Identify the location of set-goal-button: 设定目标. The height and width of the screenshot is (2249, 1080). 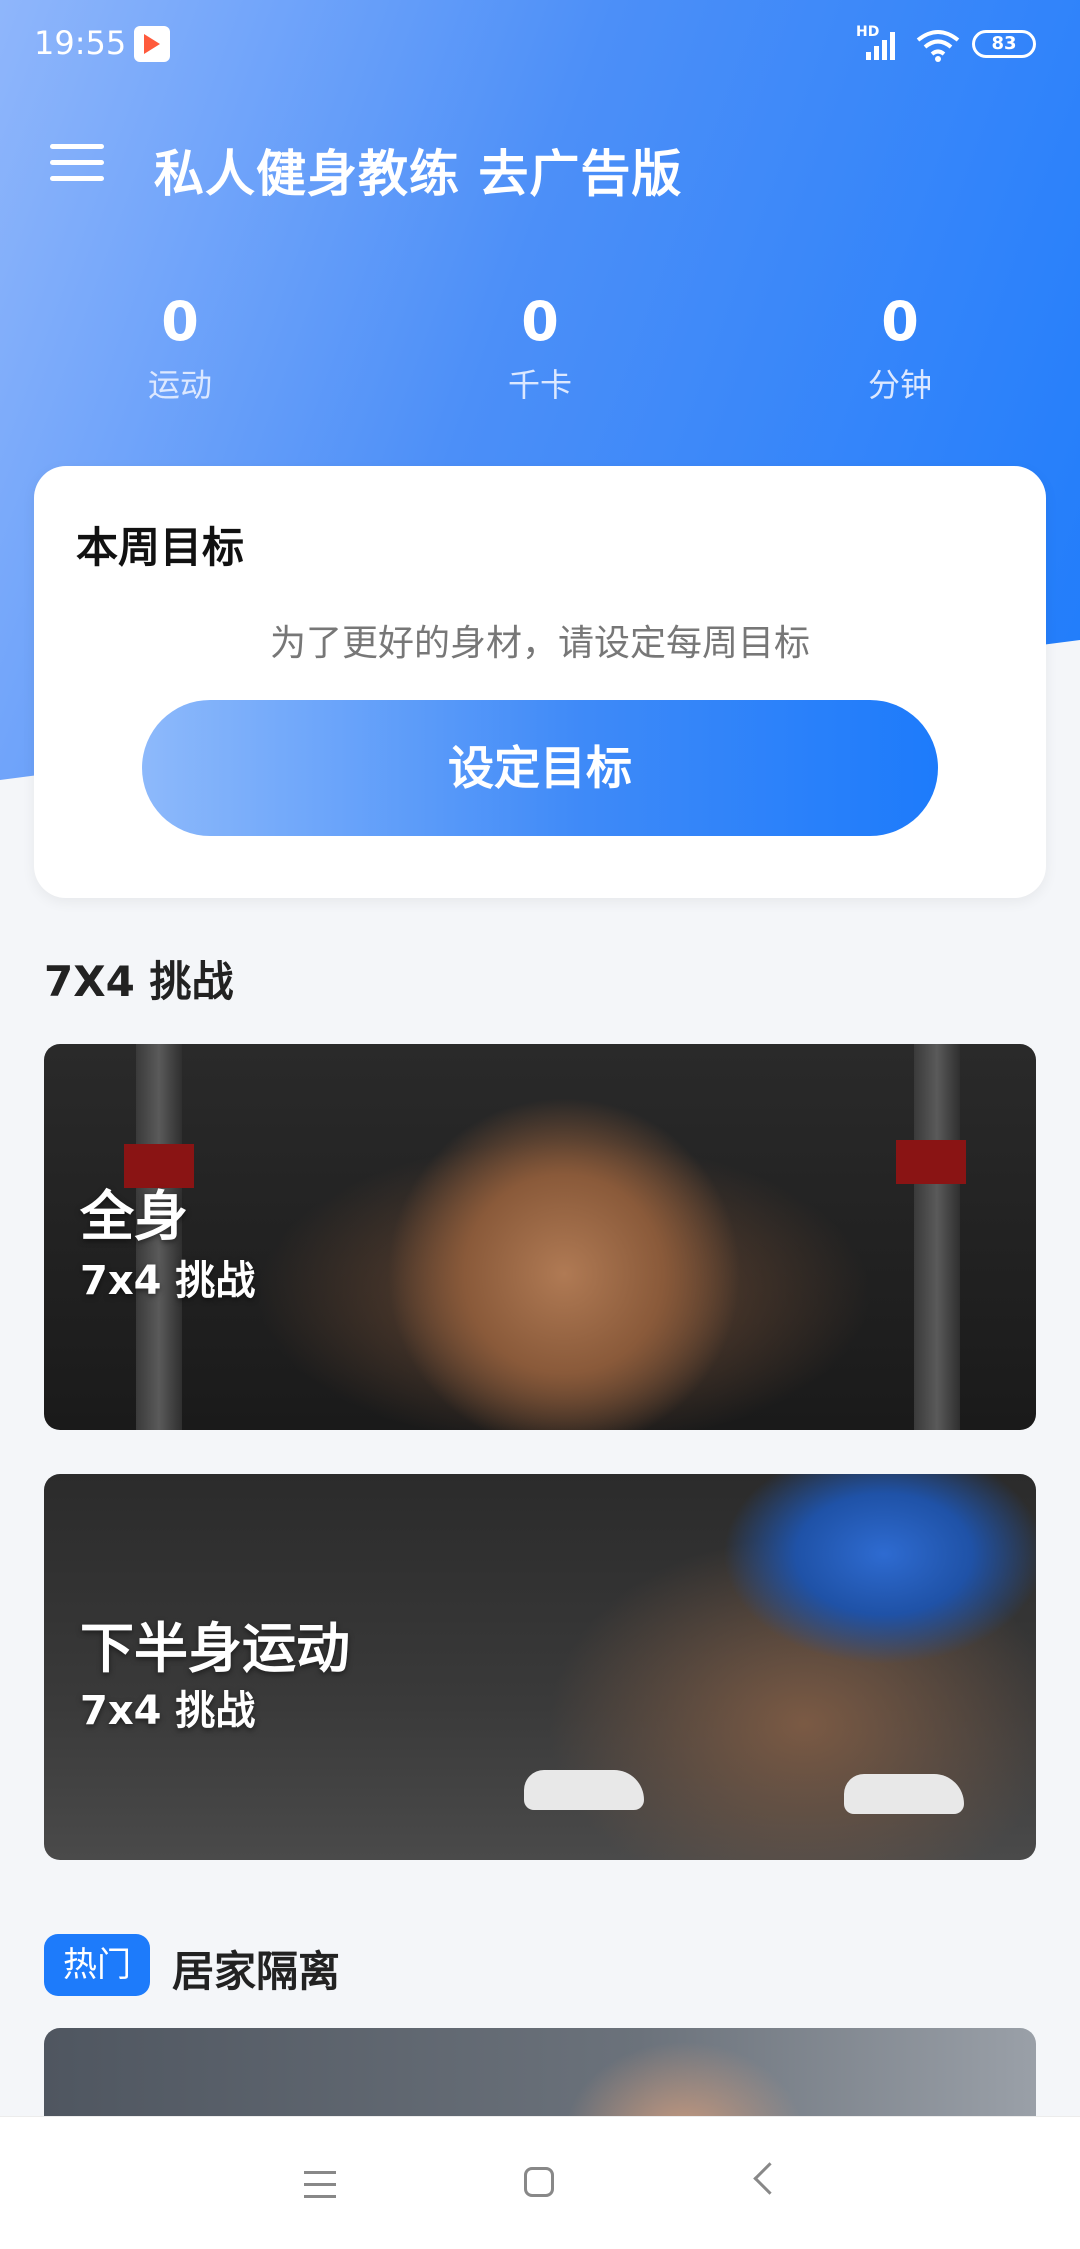
(540, 768).